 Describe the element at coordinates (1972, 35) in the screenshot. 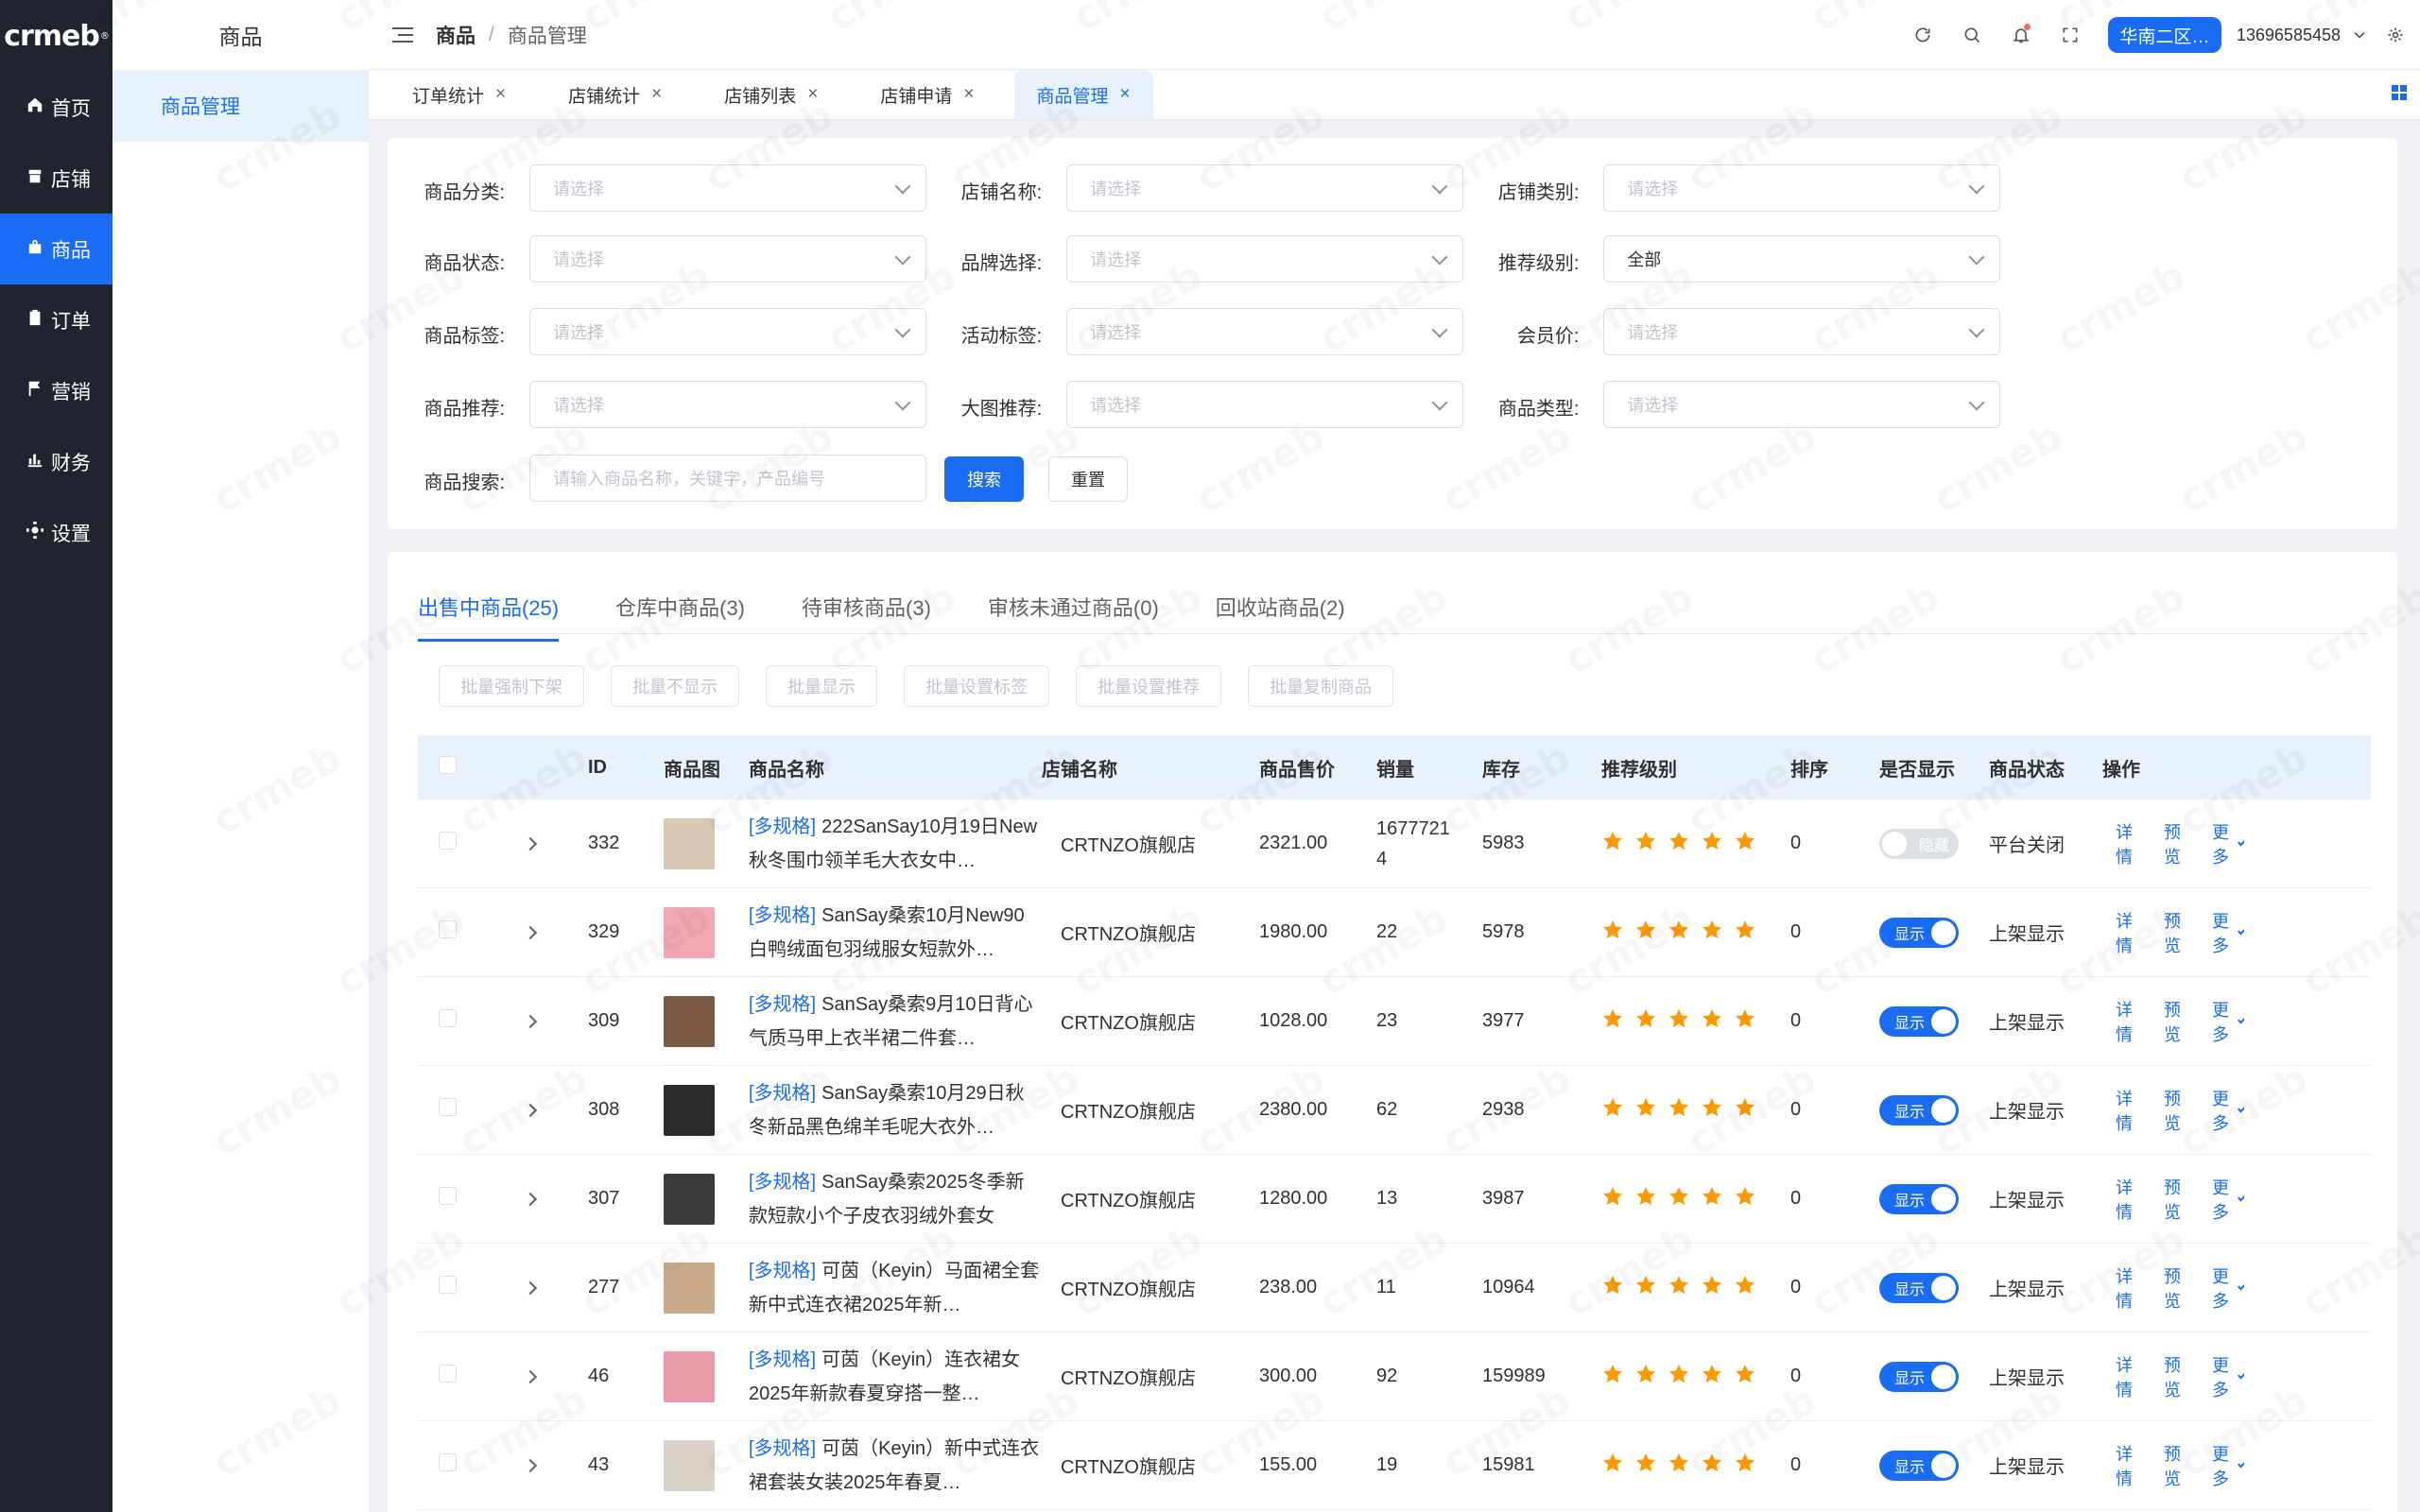

I see `search-icon` at that location.